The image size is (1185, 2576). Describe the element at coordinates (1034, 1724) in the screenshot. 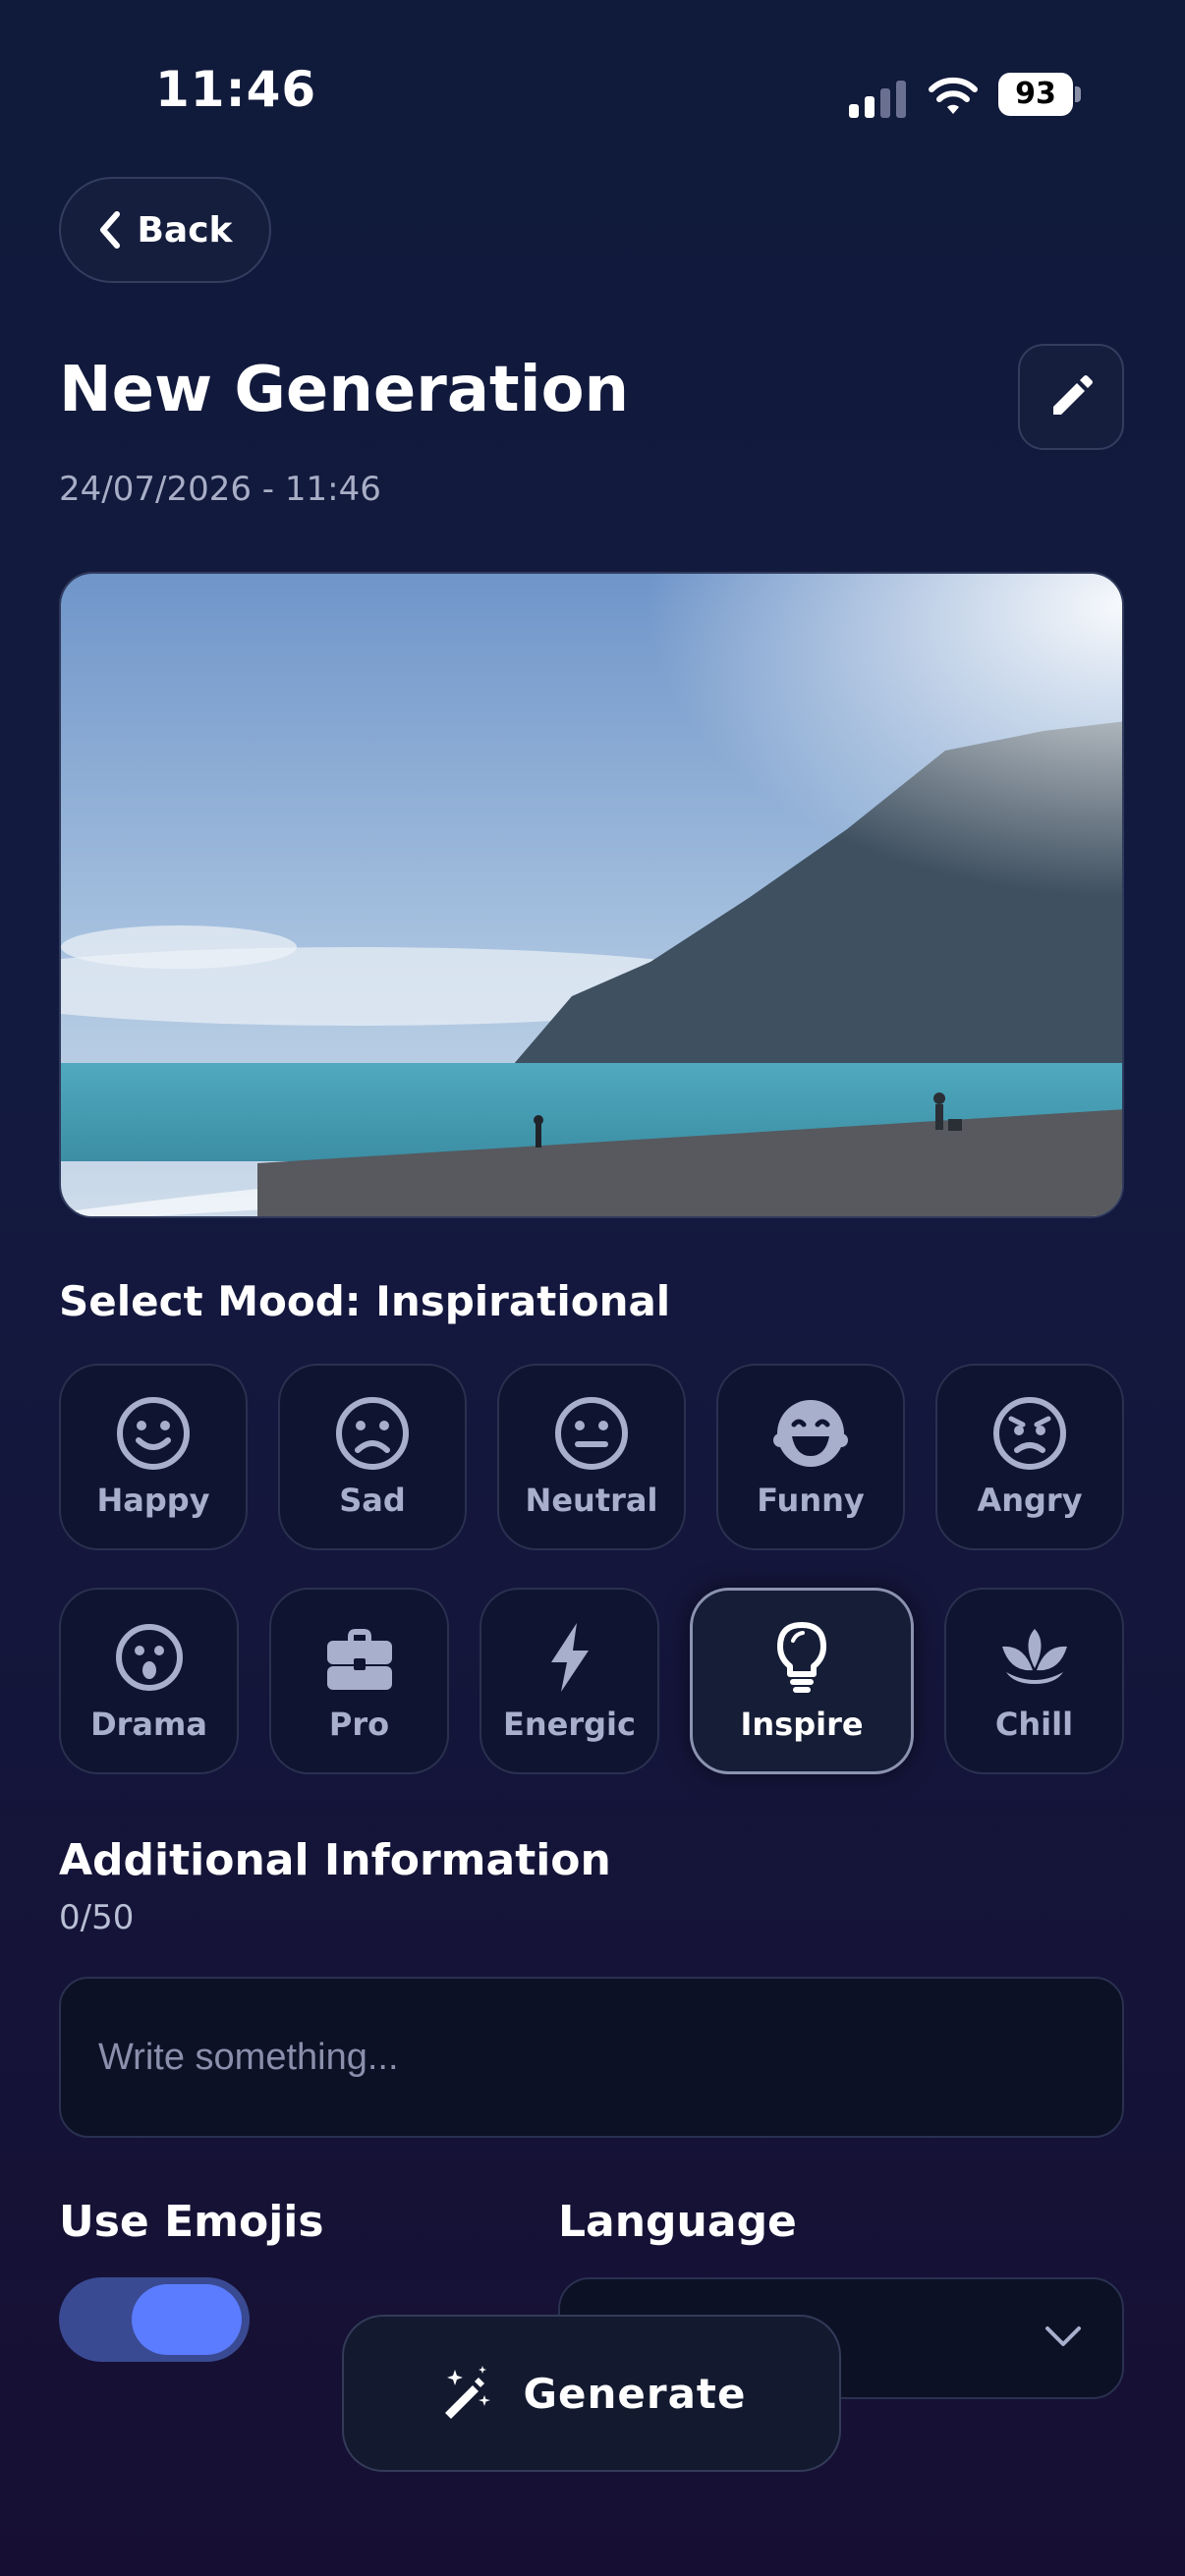

I see `mood-label: Chill` at that location.